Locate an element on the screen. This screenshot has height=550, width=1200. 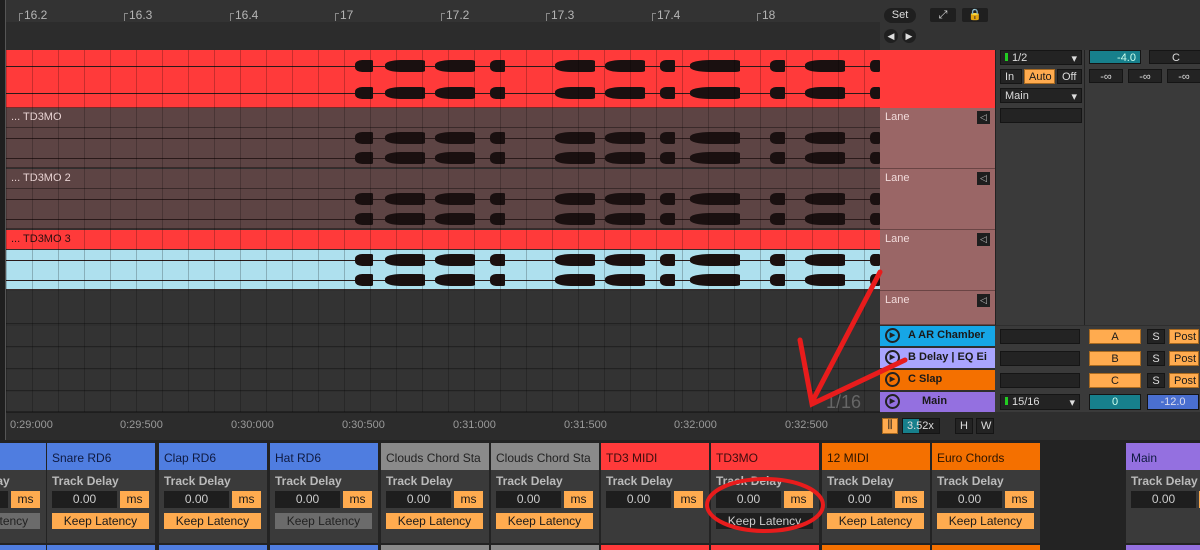
send-c-toggle: C is located at coordinates (1115, 380).